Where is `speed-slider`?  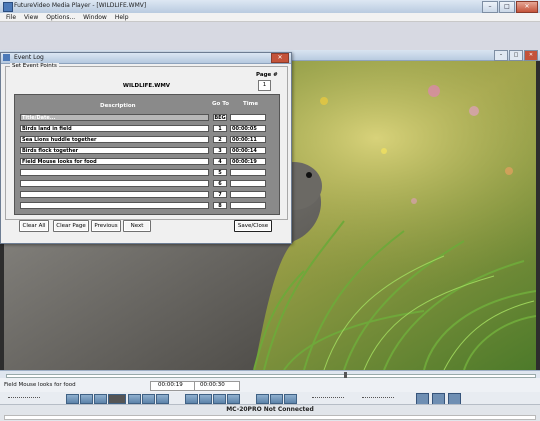
speed-slider is located at coordinates (328, 398).